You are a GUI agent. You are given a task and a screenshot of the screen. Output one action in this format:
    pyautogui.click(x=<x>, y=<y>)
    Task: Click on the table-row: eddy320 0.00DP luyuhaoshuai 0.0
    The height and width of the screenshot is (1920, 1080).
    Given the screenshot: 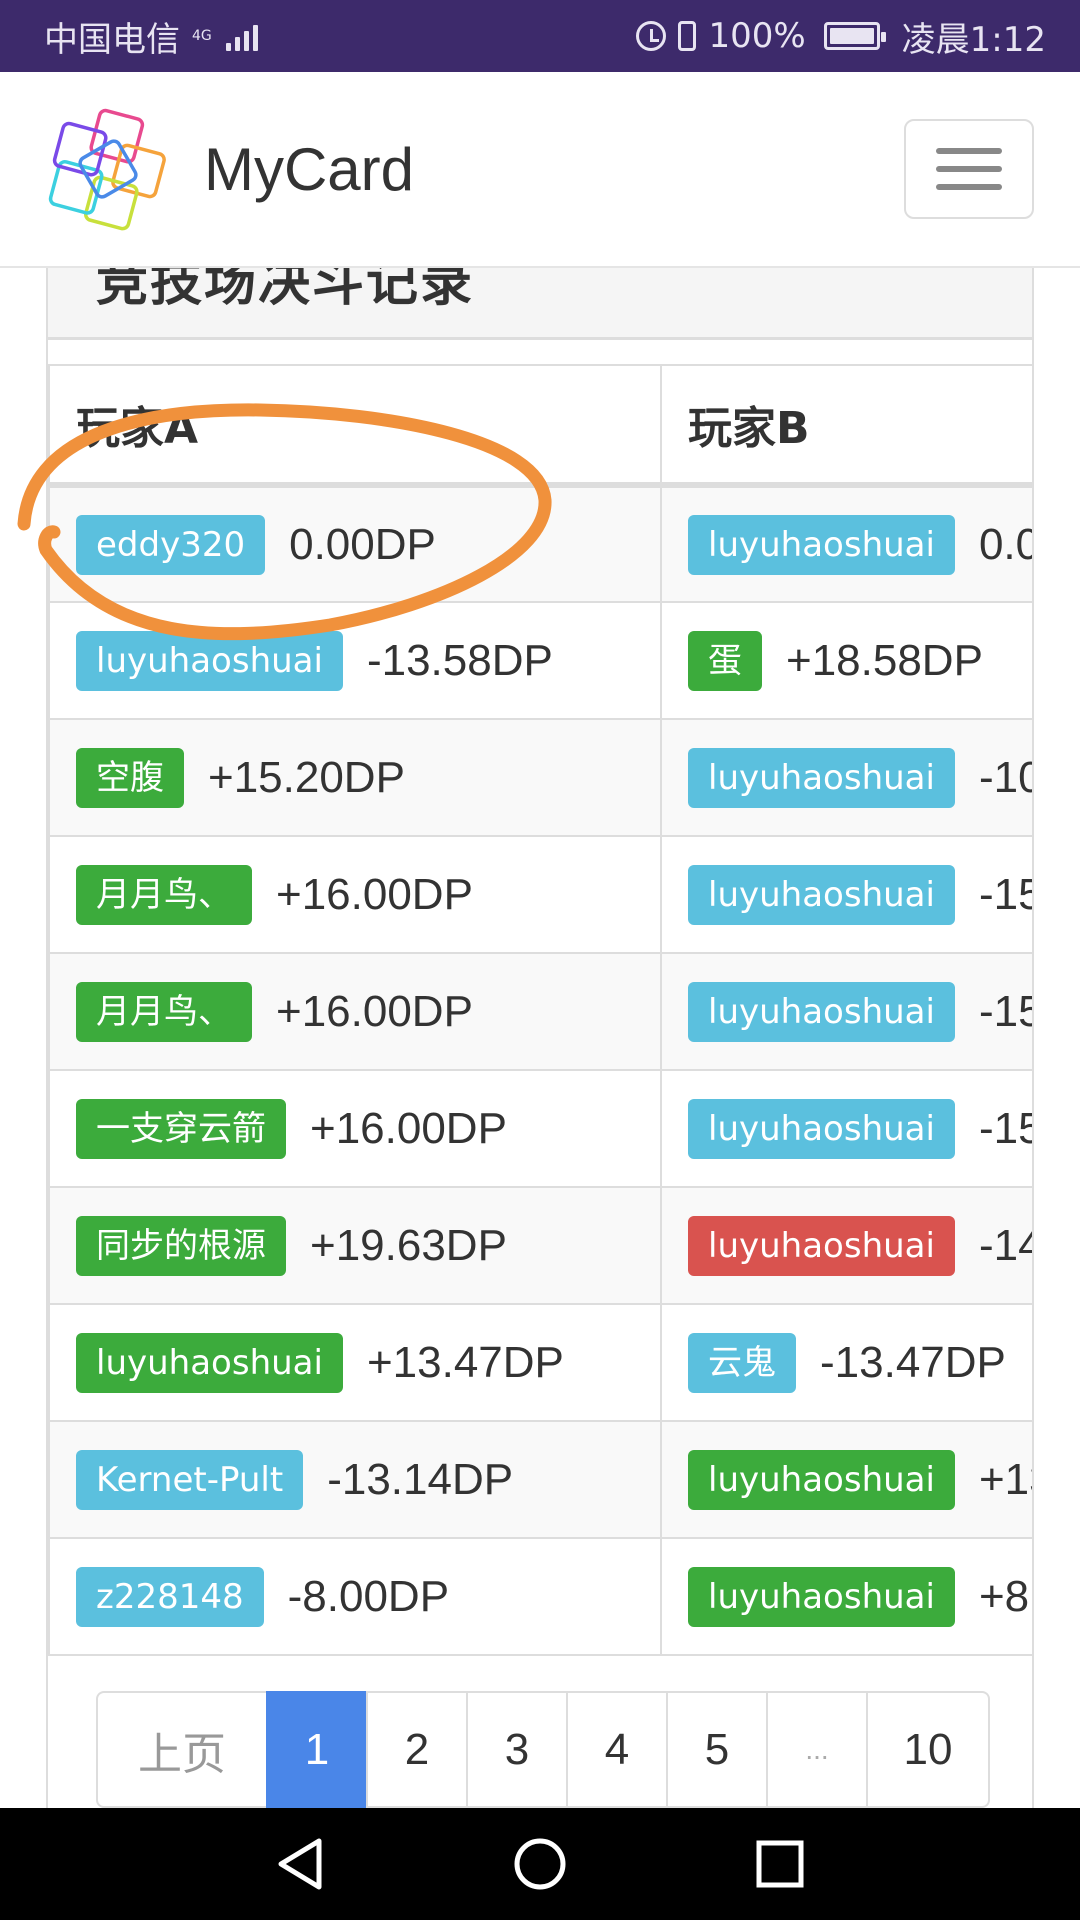 What is the action you would take?
    pyautogui.click(x=540, y=543)
    